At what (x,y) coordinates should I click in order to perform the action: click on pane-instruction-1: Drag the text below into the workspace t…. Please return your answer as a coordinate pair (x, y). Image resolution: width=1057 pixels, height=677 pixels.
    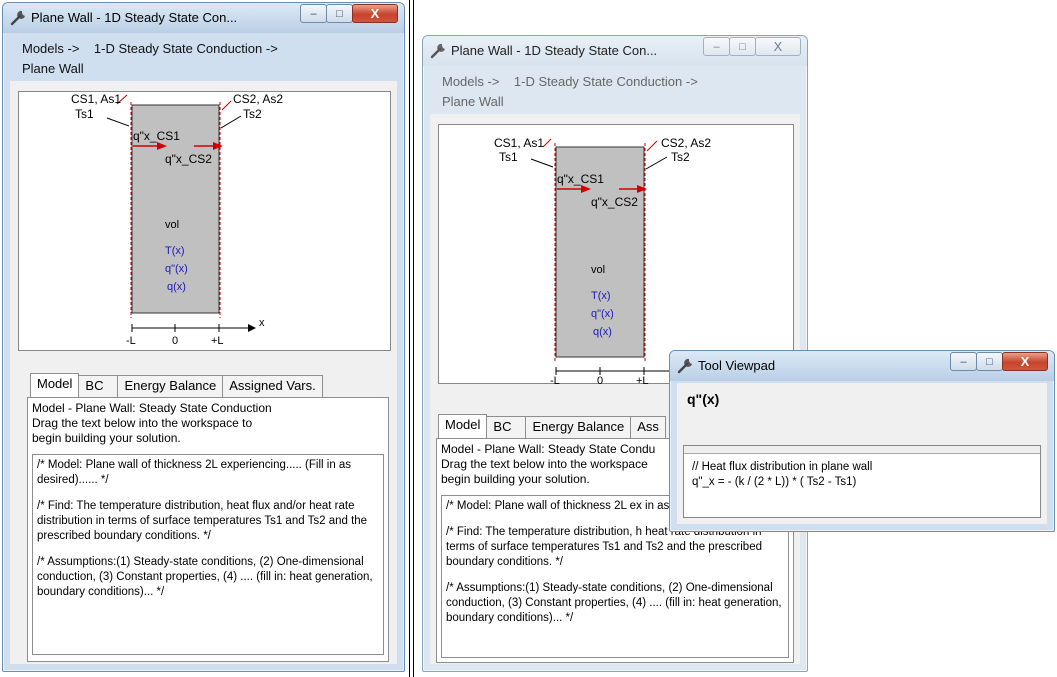
    Looking at the image, I should click on (142, 423).